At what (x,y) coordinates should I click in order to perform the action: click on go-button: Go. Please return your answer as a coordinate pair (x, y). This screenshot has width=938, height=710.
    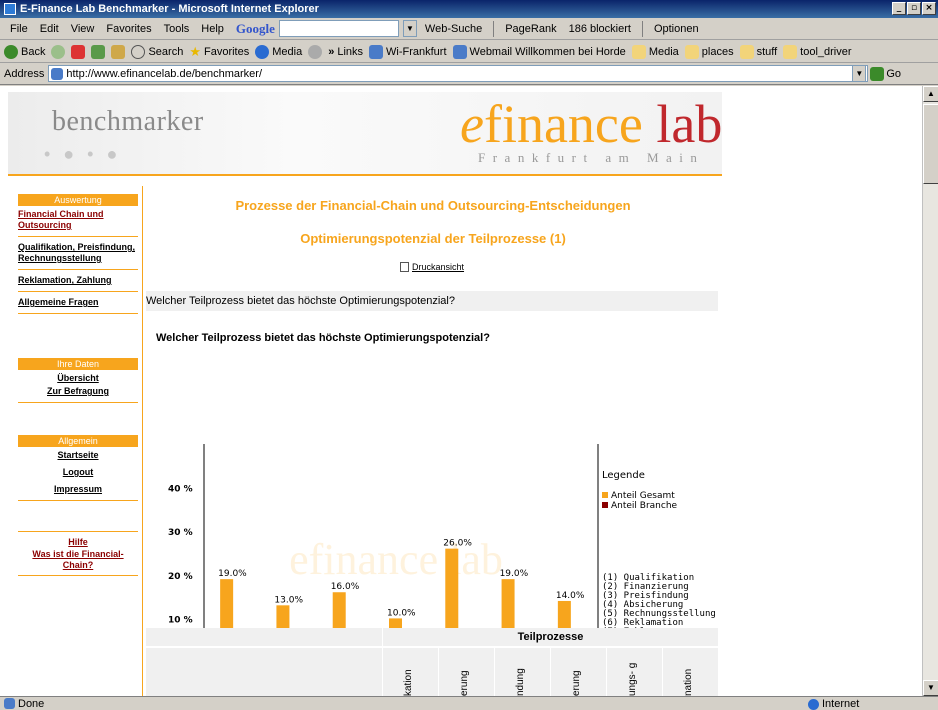
    Looking at the image, I should click on (885, 73).